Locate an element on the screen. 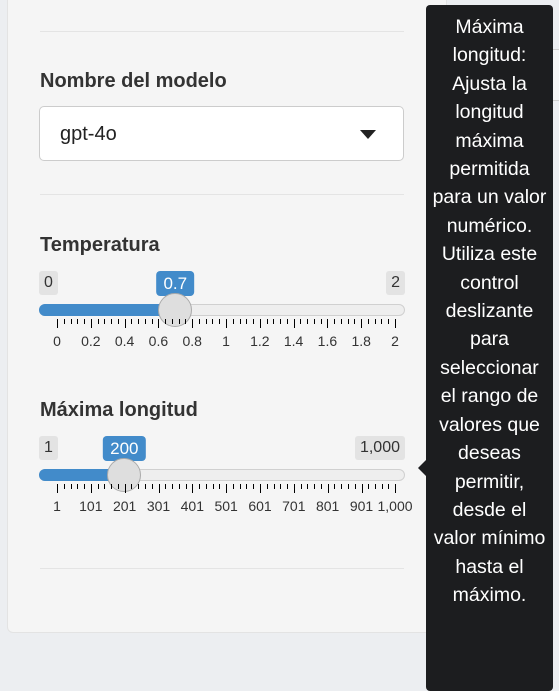  slider-min-label: 1 is located at coordinates (48, 448).